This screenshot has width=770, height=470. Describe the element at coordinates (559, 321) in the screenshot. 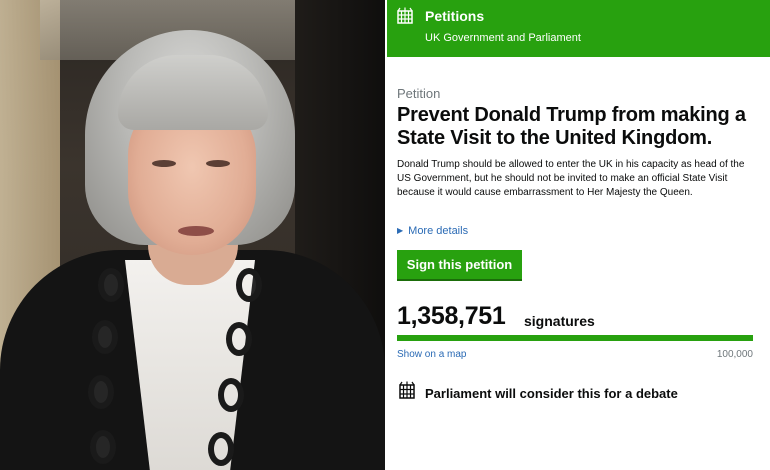

I see `signatures-label: signatures` at that location.